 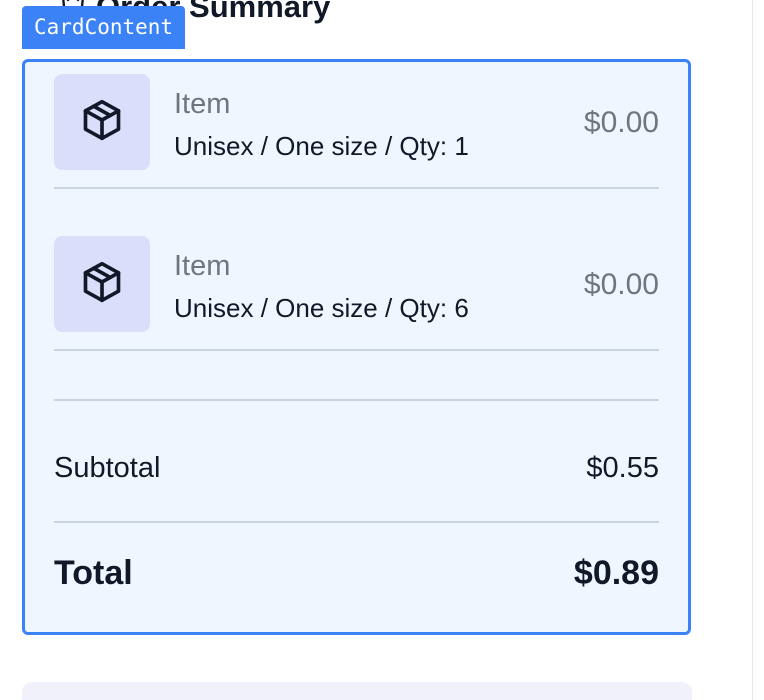 What do you see at coordinates (321, 308) in the screenshot?
I see `item-variant-details: Unisex / One size / Qty: 6` at bounding box center [321, 308].